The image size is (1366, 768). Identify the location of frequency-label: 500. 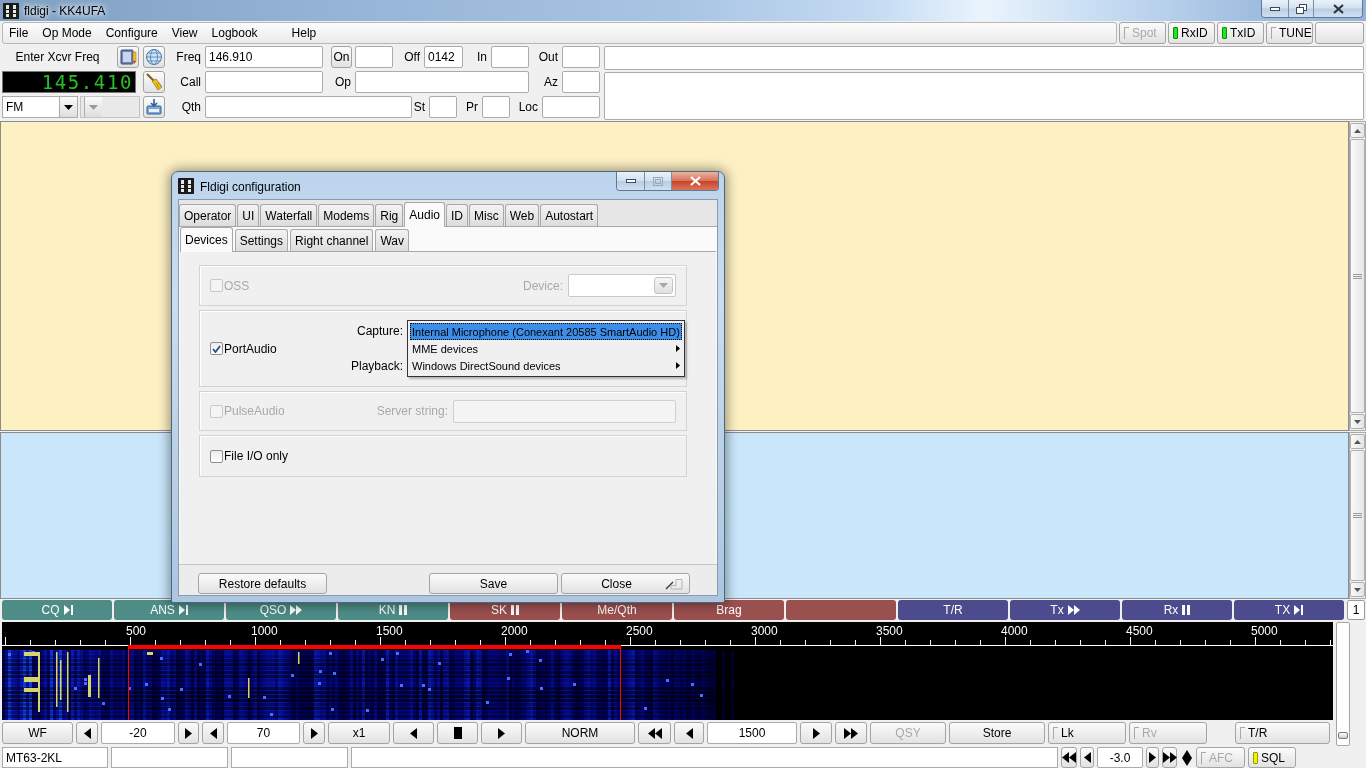
(136, 631).